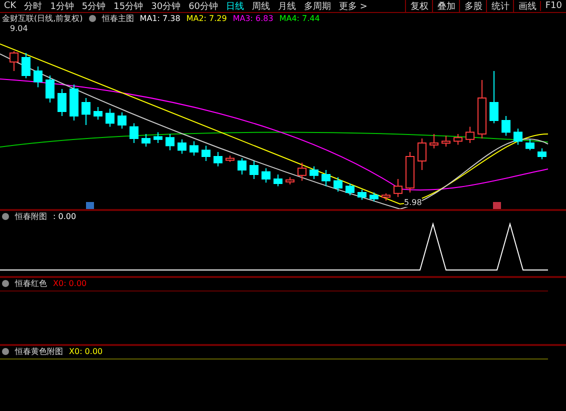  I want to click on ma-reading: MA1: 7.38, so click(160, 18).